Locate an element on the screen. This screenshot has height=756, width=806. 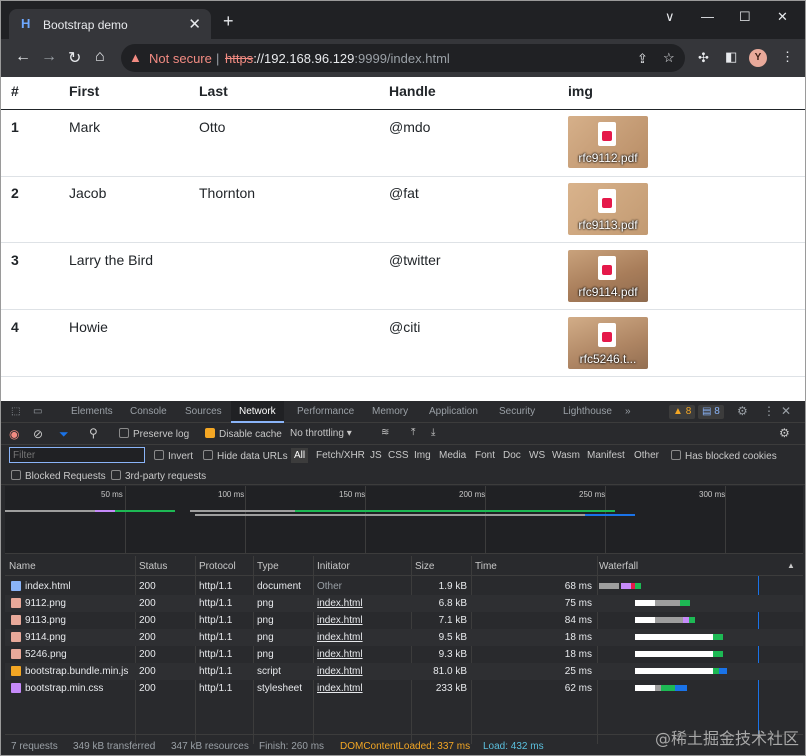
file-thumbnail: rfc9113.pdf is located at coordinates (608, 209).